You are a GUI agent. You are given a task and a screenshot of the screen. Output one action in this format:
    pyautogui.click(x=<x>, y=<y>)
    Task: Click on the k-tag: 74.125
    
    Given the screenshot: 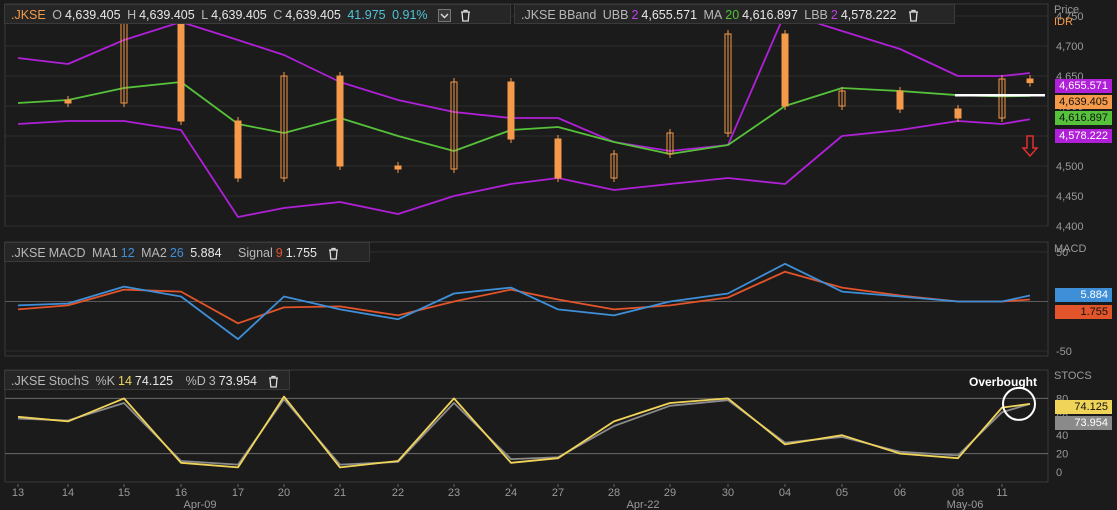 What is the action you would take?
    pyautogui.click(x=1083, y=407)
    